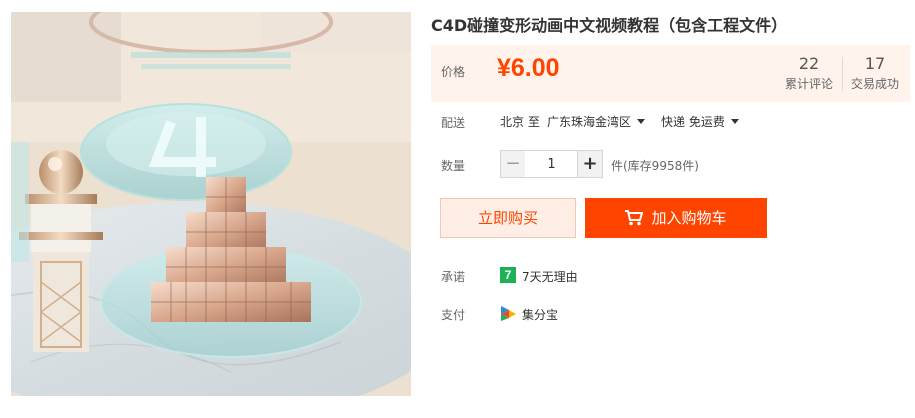 This screenshot has height=418, width=915. Describe the element at coordinates (655, 166) in the screenshot. I see `stock-info: 件(库存9958件)` at that location.